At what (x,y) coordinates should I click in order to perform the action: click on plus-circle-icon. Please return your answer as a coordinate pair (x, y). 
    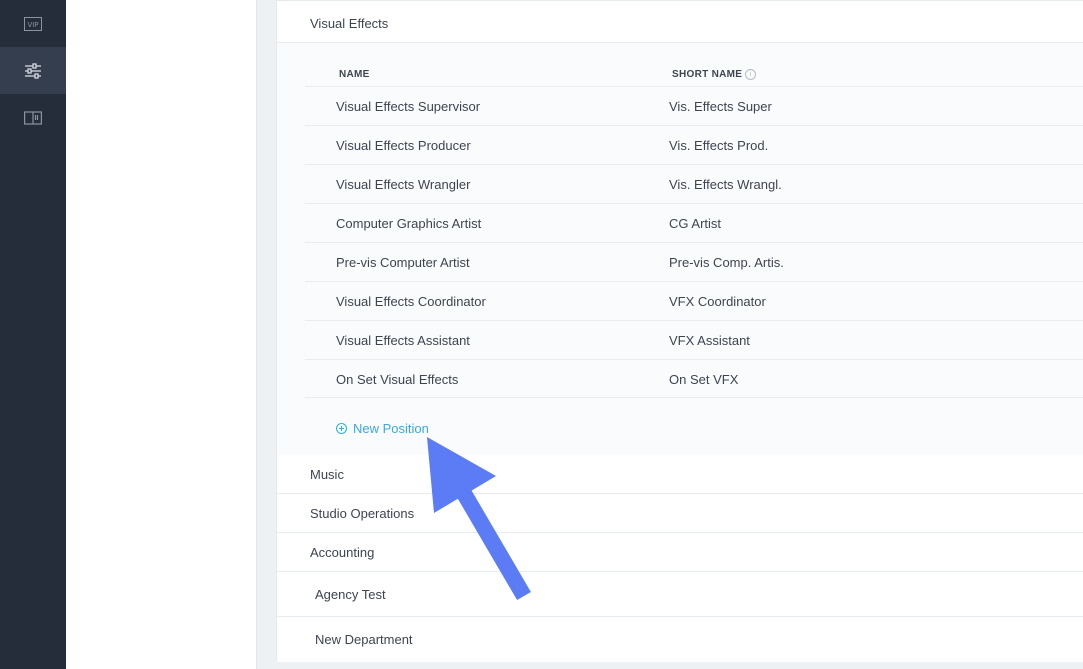
    Looking at the image, I should click on (341, 428).